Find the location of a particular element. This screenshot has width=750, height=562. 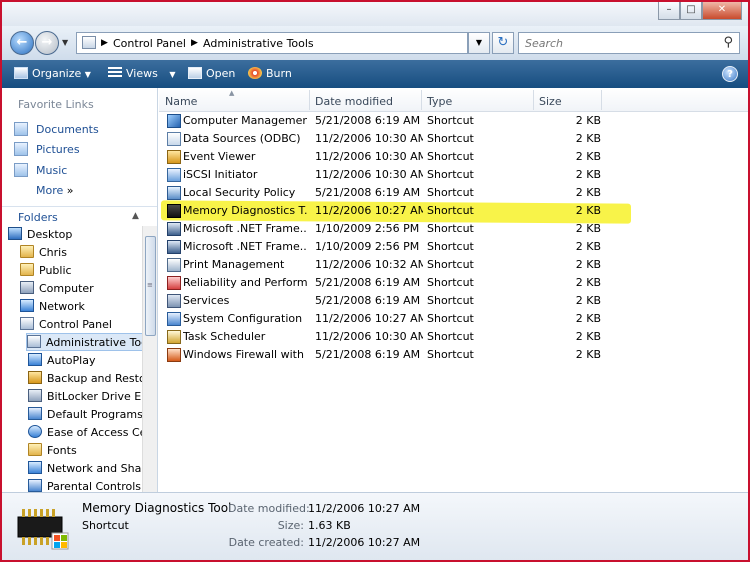

file-row: Services 5/21/2008 6:19 AM Shortcut 2 KB is located at coordinates (453, 301).